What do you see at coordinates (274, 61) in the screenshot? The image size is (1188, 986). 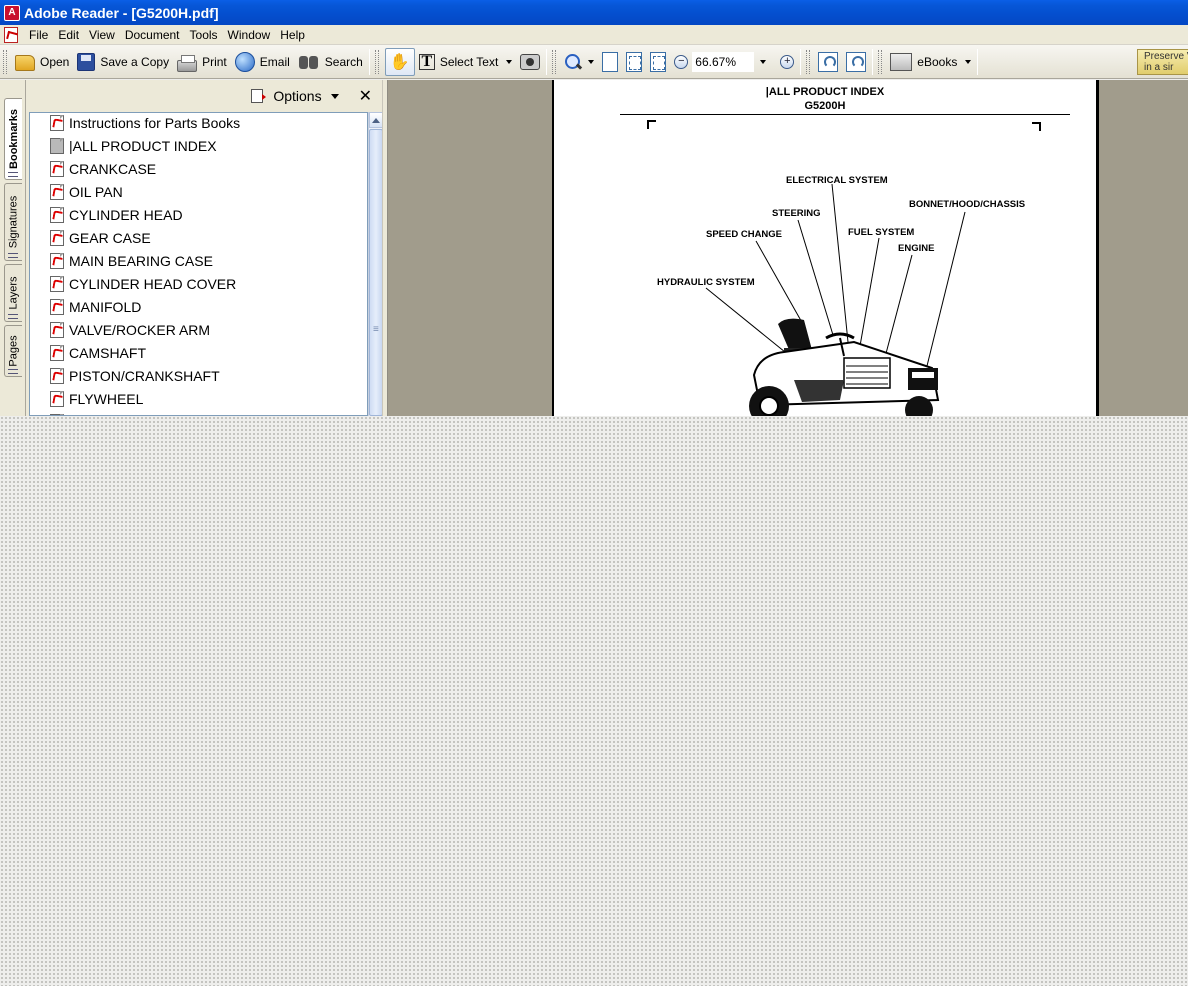 I see `email-label: Email` at bounding box center [274, 61].